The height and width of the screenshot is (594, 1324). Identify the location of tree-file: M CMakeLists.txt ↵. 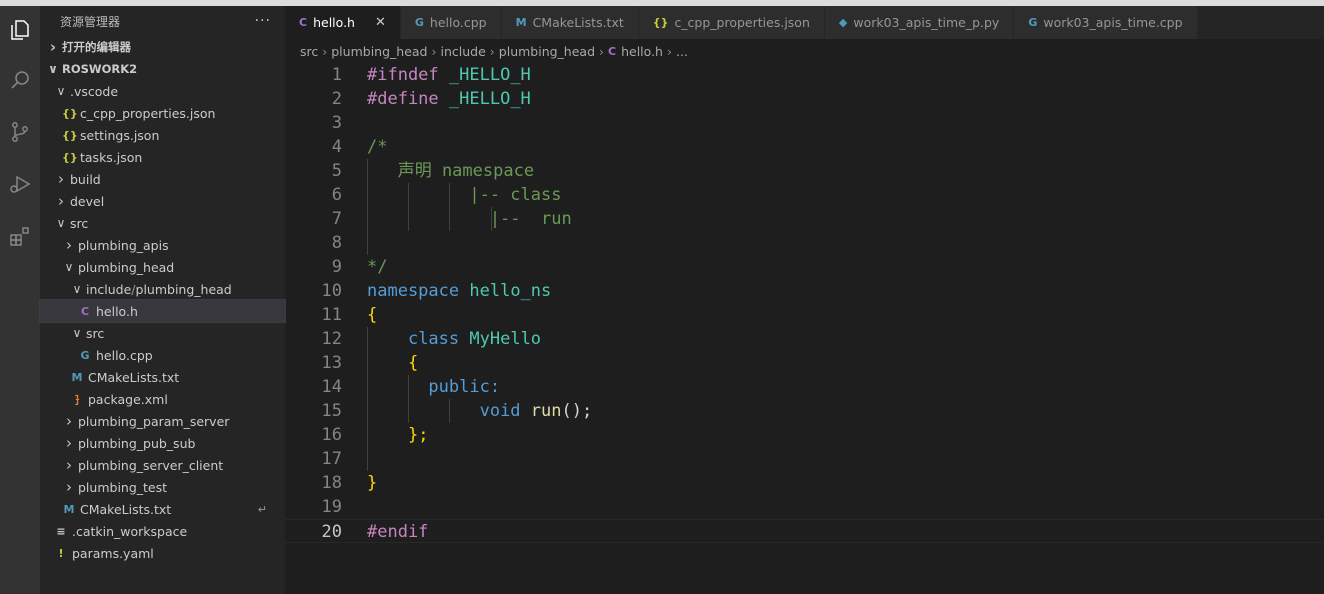
(162, 509).